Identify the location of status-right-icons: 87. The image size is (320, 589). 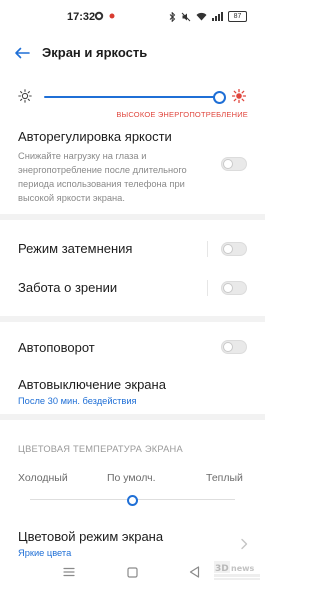
(208, 16).